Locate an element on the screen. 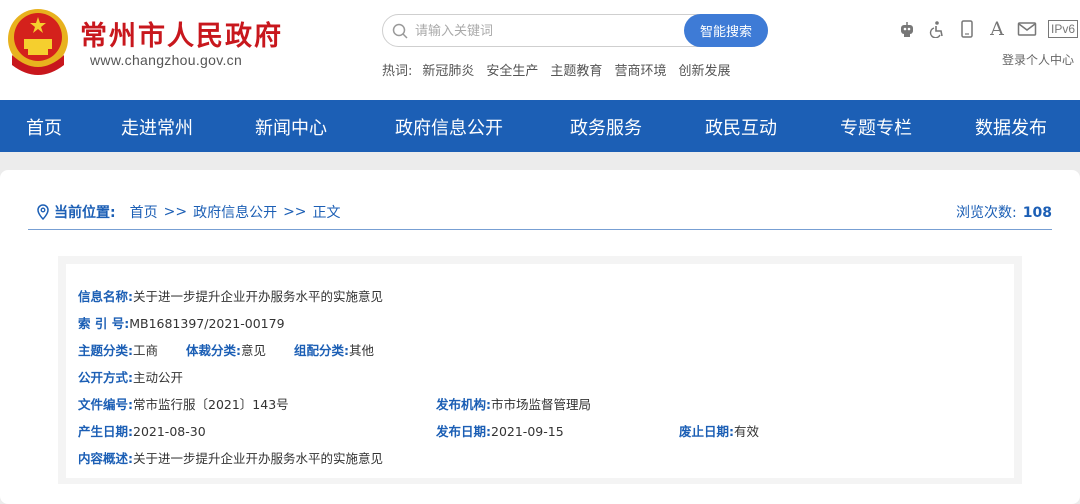 The width and height of the screenshot is (1080, 504). info-value: 工商 is located at coordinates (146, 350).